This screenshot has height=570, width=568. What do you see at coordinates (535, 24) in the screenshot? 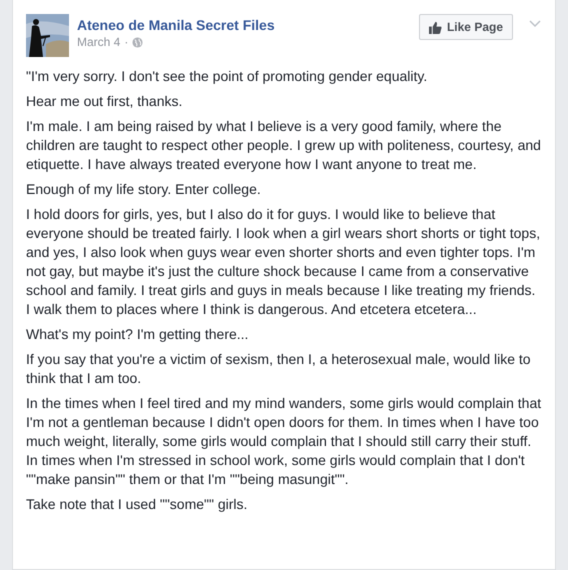
I see `chevron-down-icon` at bounding box center [535, 24].